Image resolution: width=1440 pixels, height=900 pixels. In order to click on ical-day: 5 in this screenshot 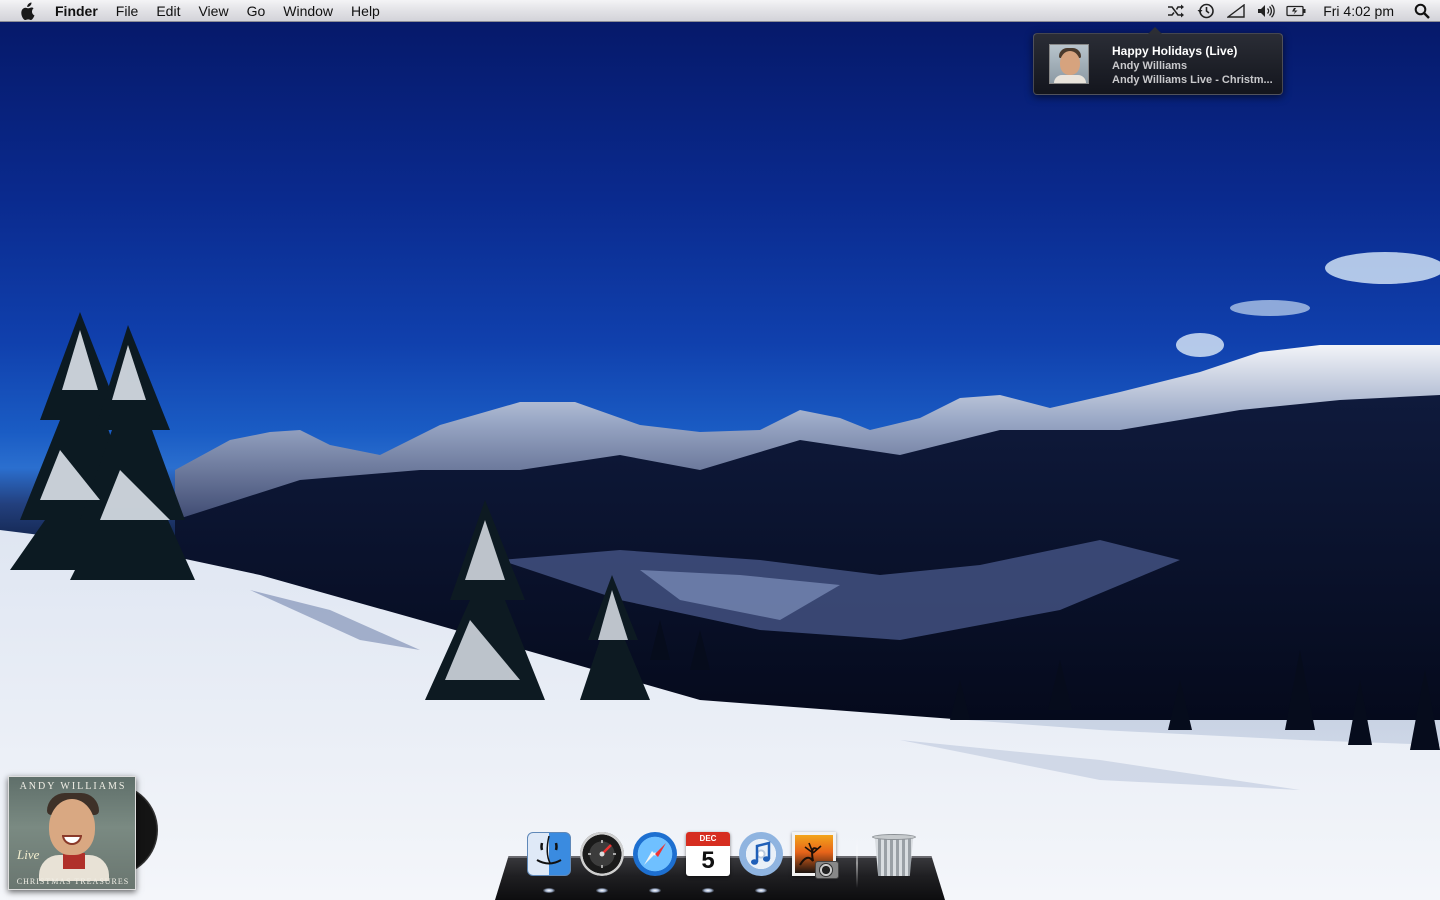, I will do `click(708, 860)`.